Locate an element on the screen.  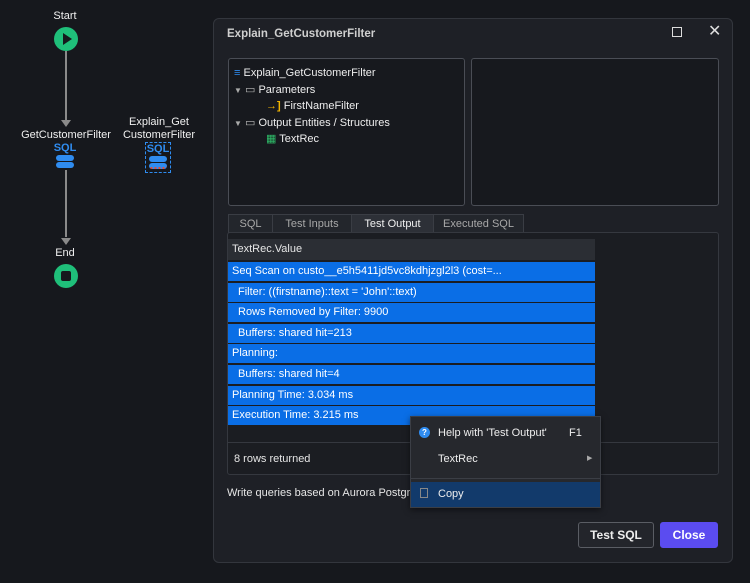
test-sql-button: Test SQL is located at coordinates (616, 535).